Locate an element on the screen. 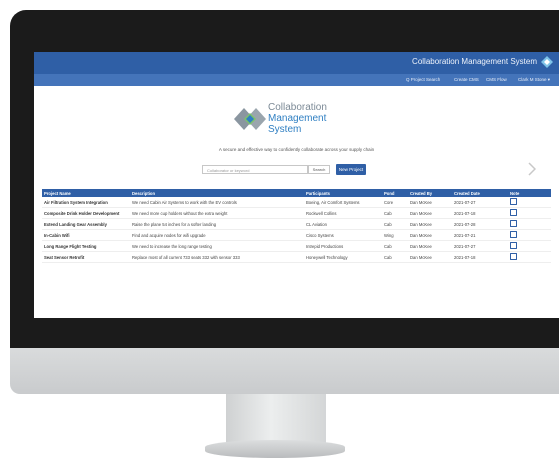 The image size is (559, 466). app-title: Collaboration Management System is located at coordinates (474, 61).